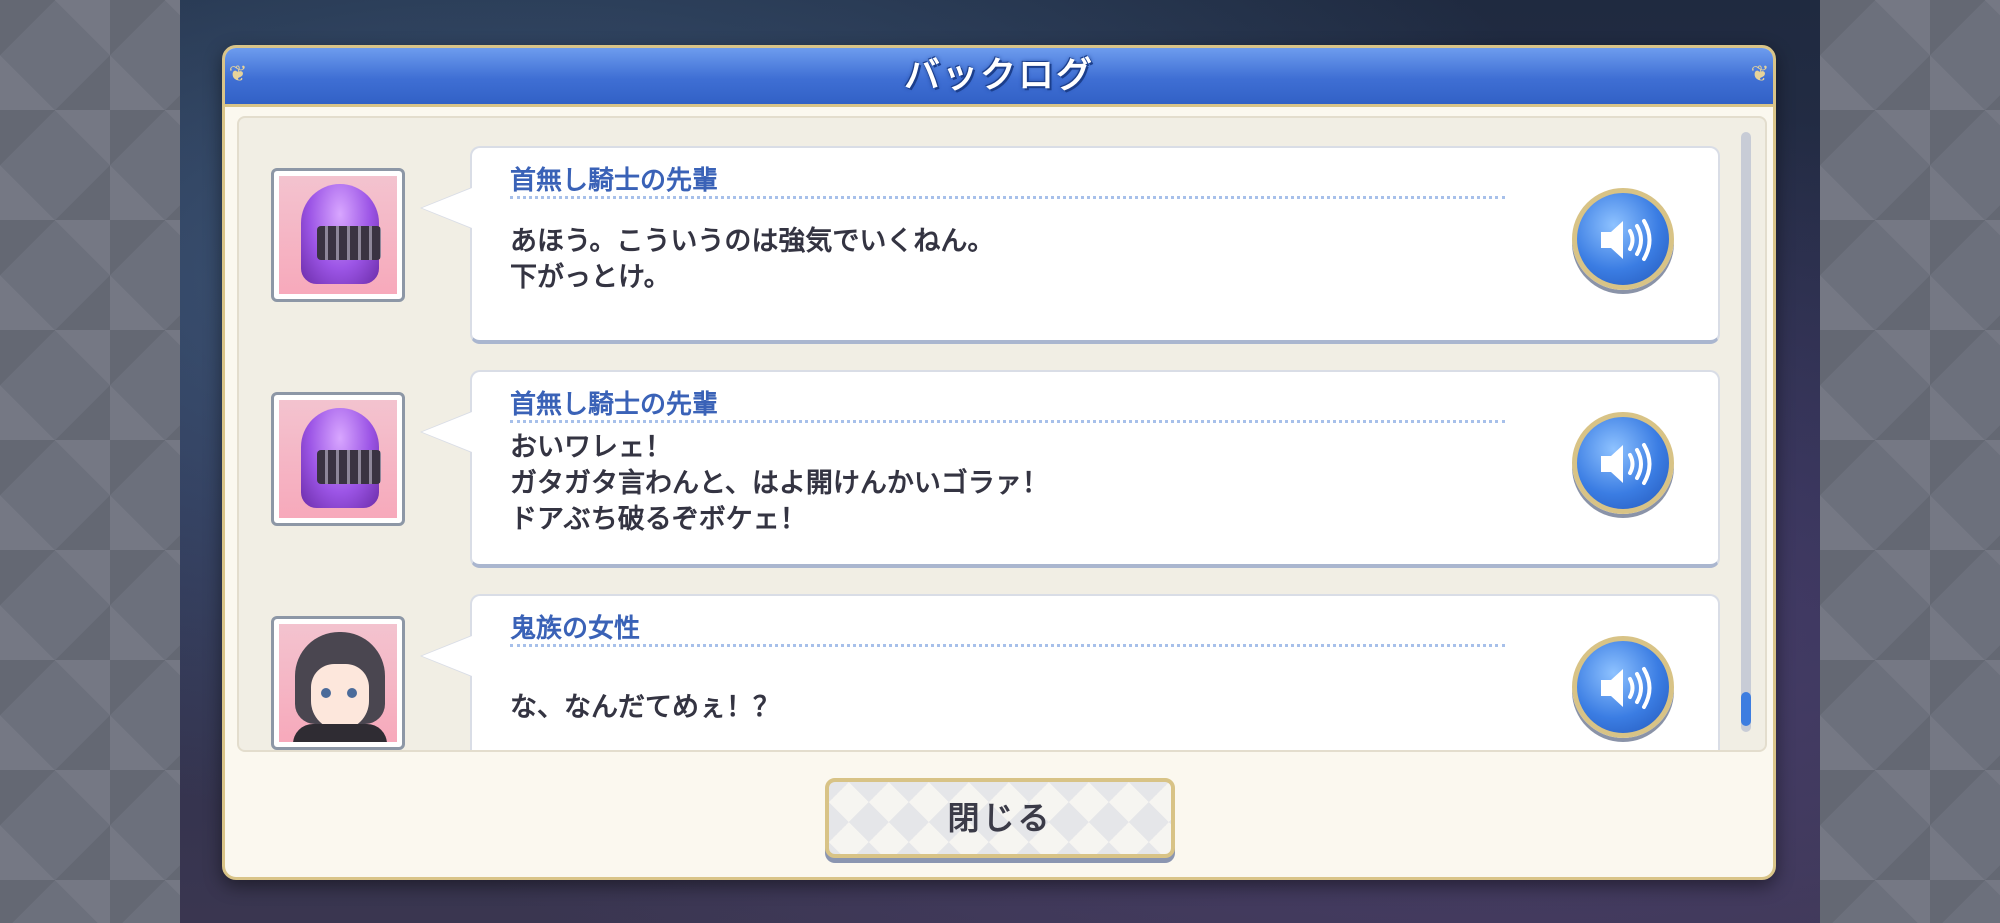 The width and height of the screenshot is (2000, 923). I want to click on ornament-right-icon: ❦, so click(1760, 74).